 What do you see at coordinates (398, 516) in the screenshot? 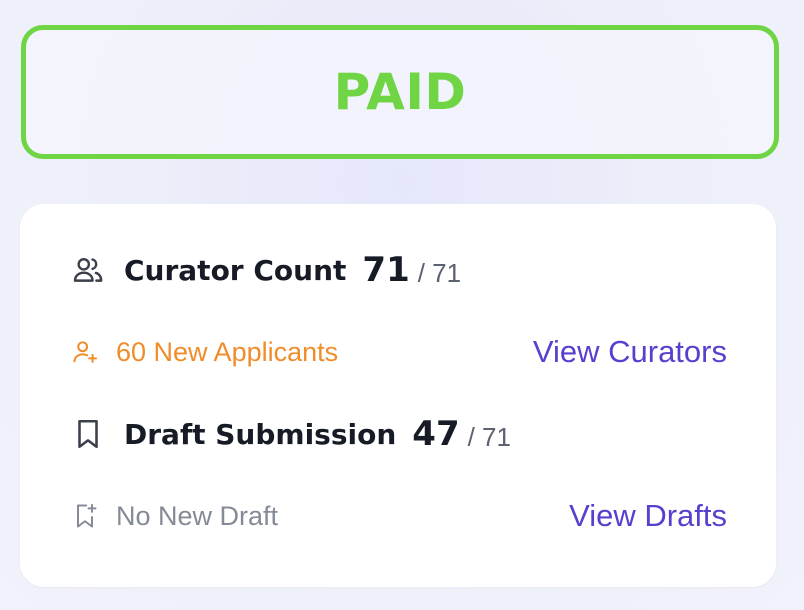
I see `draft-status-row: No New Draft View Drafts` at bounding box center [398, 516].